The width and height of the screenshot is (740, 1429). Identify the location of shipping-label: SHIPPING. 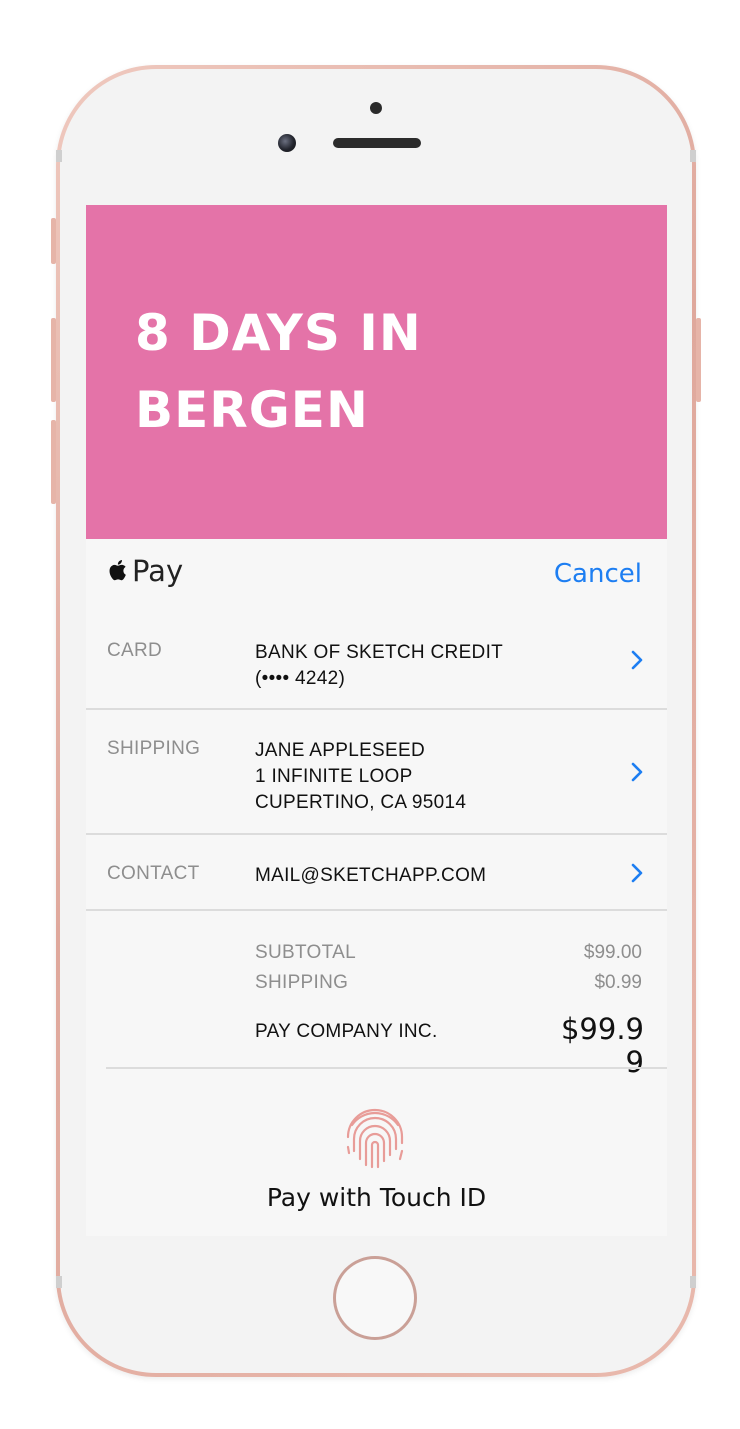
(154, 748).